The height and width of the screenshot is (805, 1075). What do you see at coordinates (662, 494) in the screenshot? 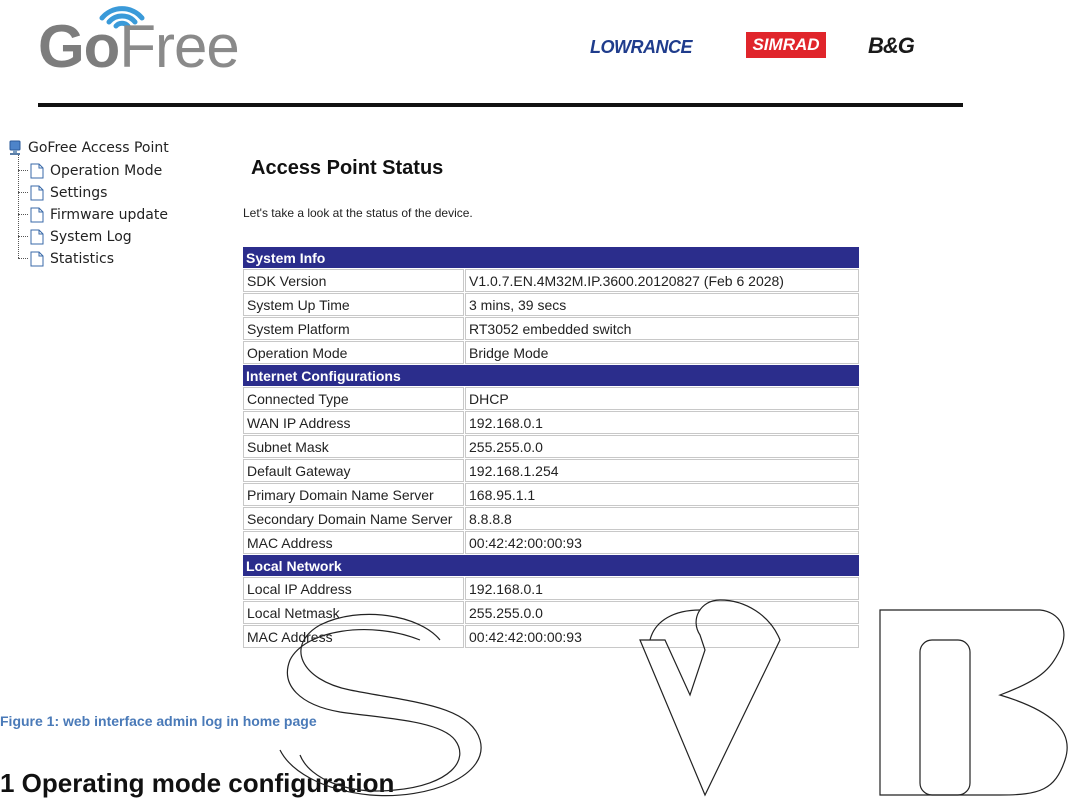
I see `row-value: 168.95.1.1` at bounding box center [662, 494].